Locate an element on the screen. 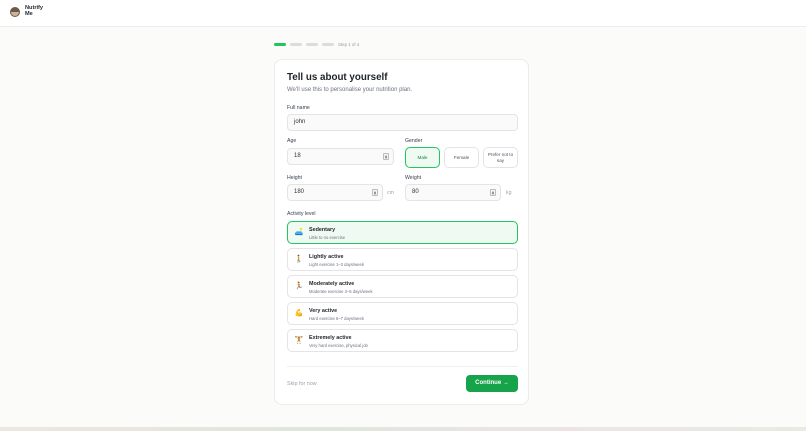  activity-title: Moderately active is located at coordinates (332, 284).